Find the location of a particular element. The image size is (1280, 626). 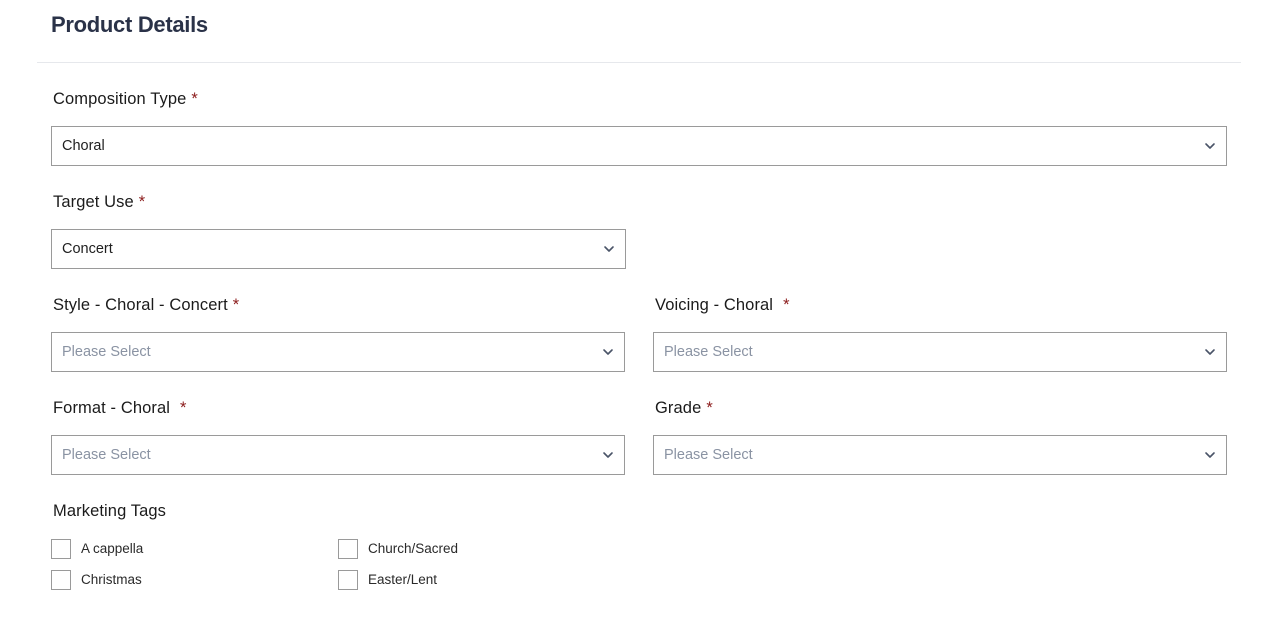

tag-checkbox-church-sacred: Church/Sacred is located at coordinates (438, 549).